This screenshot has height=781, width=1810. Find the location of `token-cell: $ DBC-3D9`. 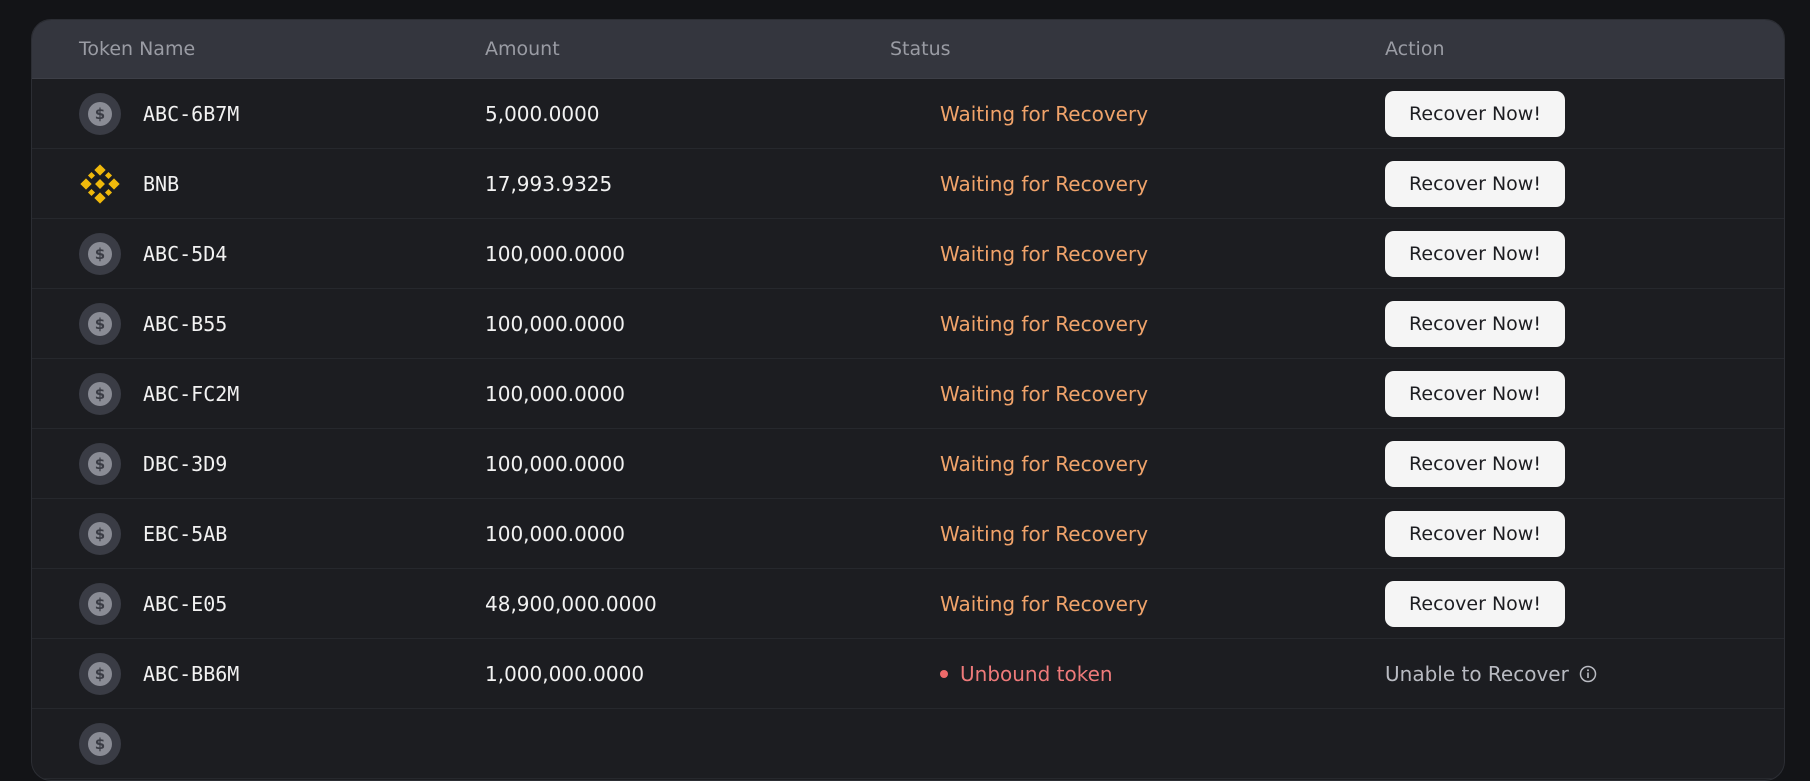

token-cell: $ DBC-3D9 is located at coordinates (153, 463).